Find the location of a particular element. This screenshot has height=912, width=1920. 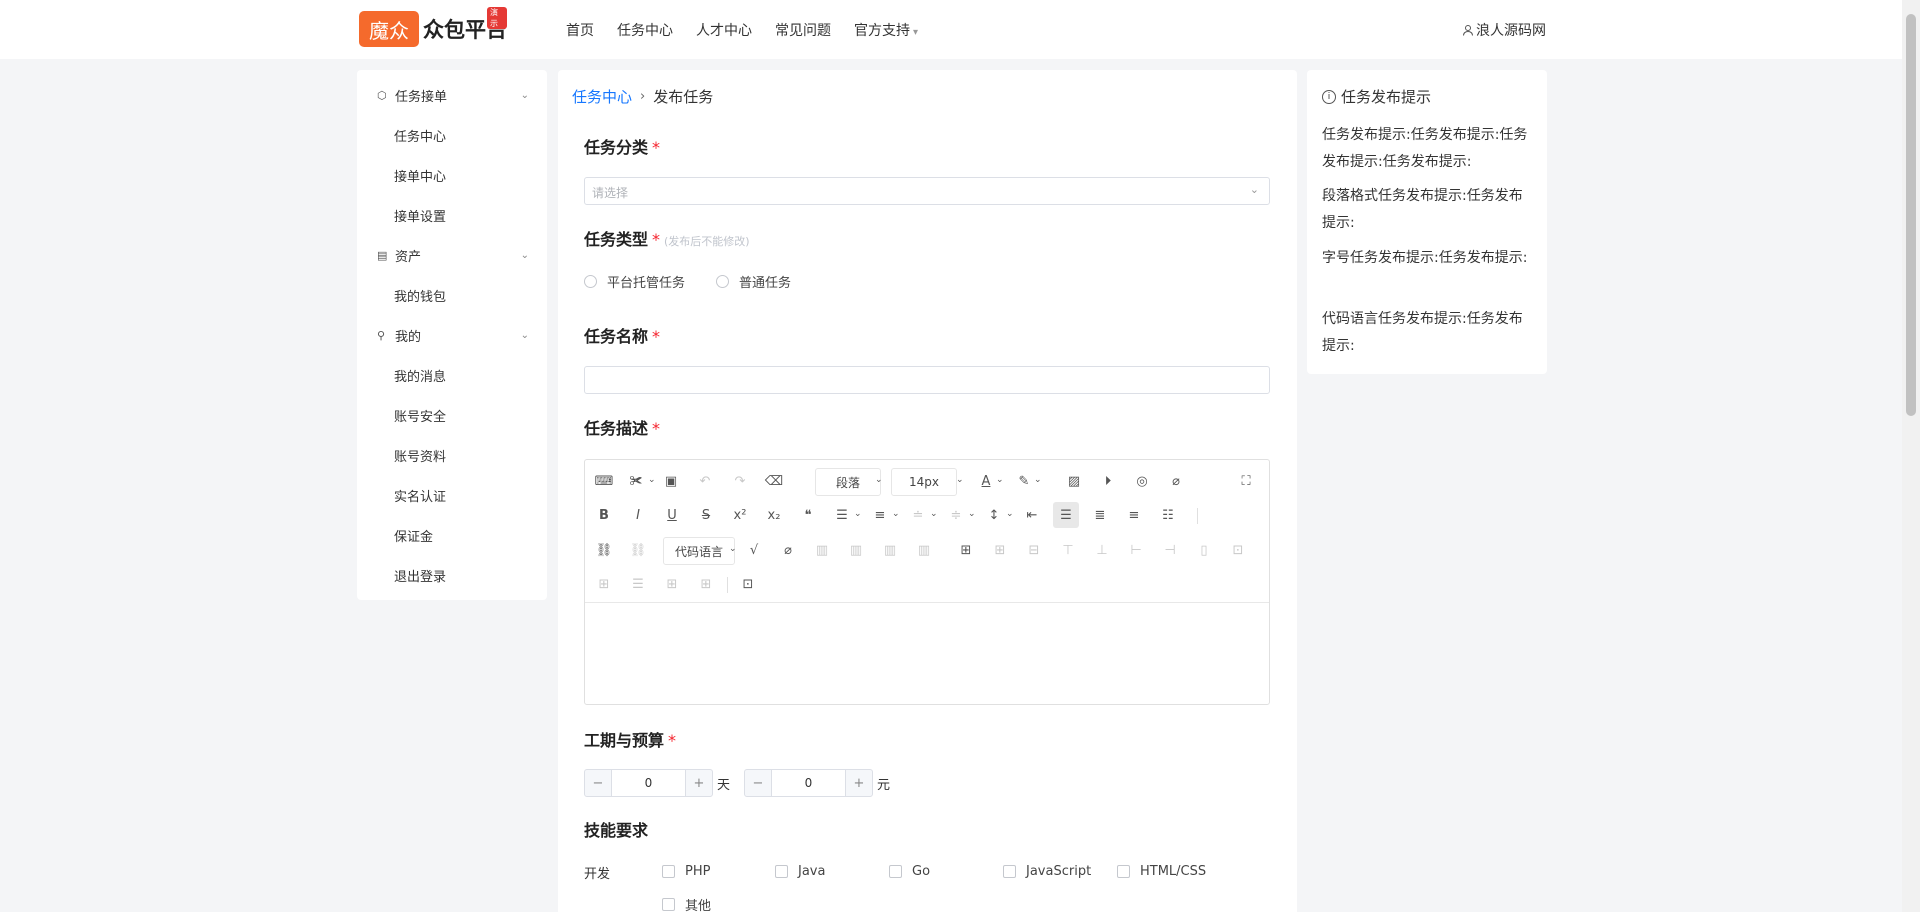

align-left-icon: ☰ is located at coordinates (1066, 515).